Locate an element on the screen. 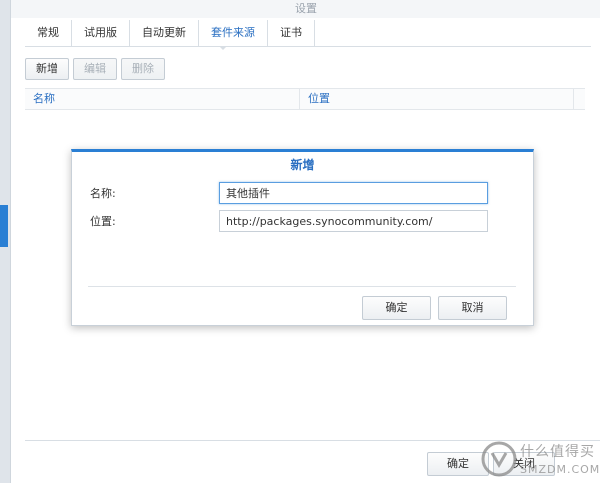 Image resolution: width=600 pixels, height=483 pixels. name-row: 名称: is located at coordinates (289, 193).